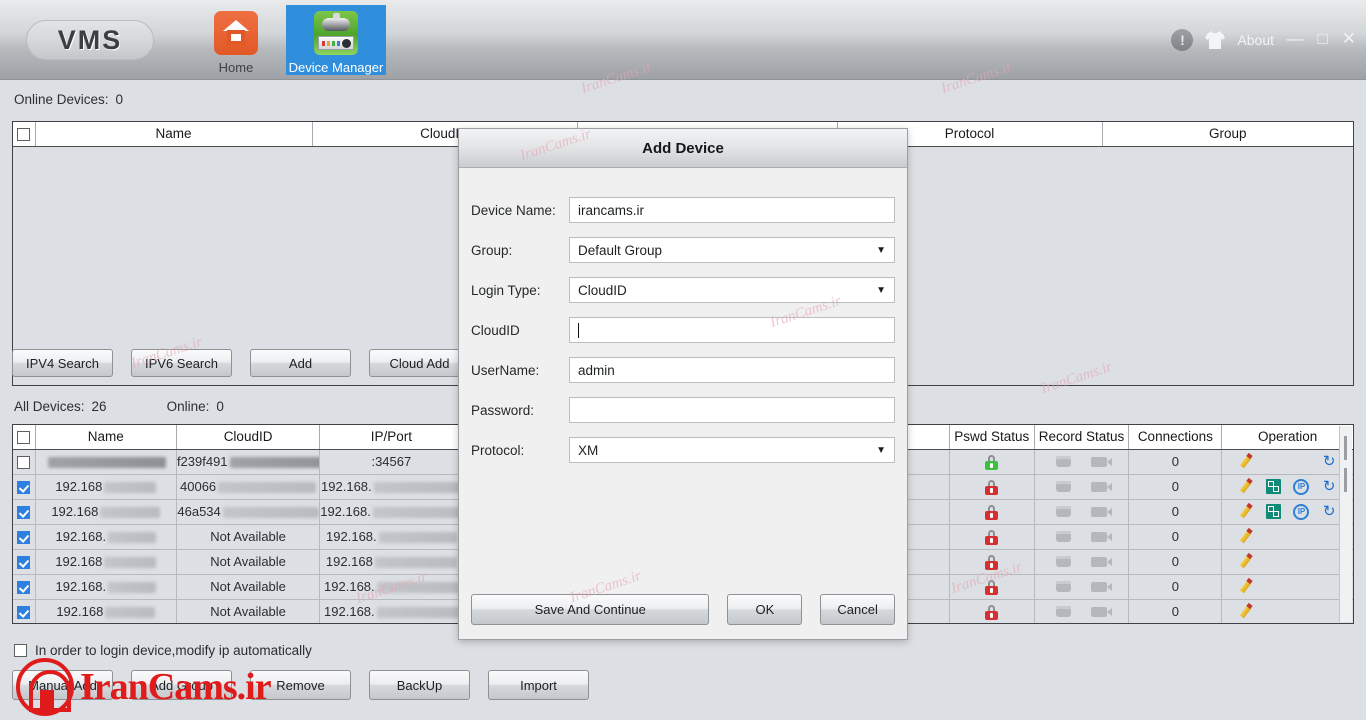 The width and height of the screenshot is (1366, 720). What do you see at coordinates (1345, 524) in the screenshot?
I see `table-vertical-scrollbar` at bounding box center [1345, 524].